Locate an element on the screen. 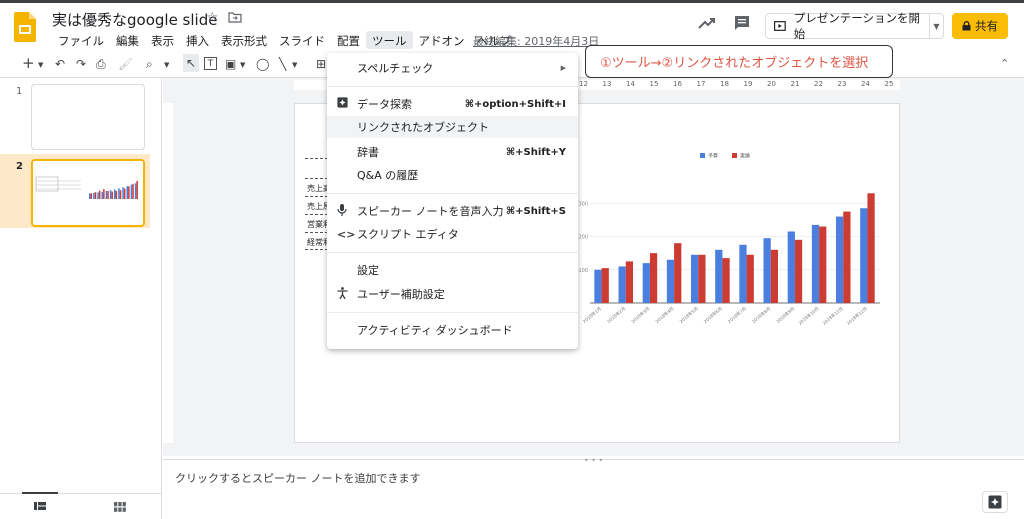 The image size is (1024, 519). collapse-toolbar-icon: ⌃ is located at coordinates (1004, 63).